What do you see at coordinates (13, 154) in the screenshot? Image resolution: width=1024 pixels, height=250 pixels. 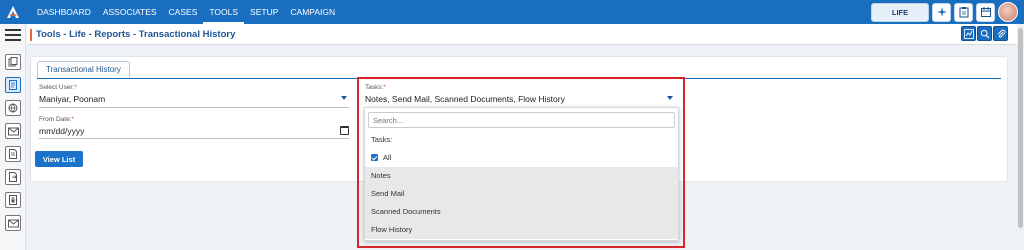 I see `notes-icon` at bounding box center [13, 154].